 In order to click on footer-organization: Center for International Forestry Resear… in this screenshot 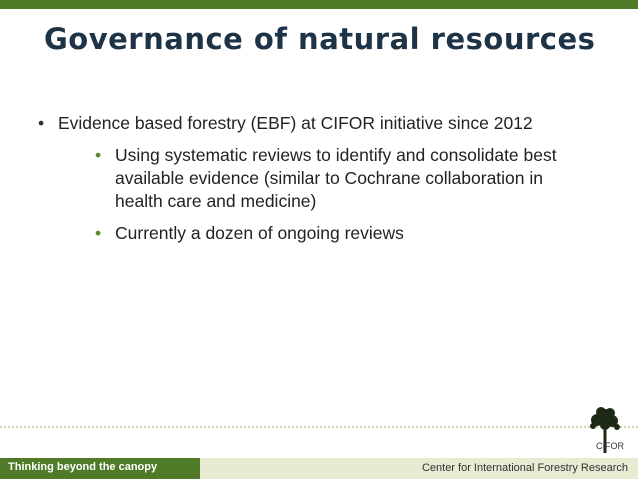, I will do `click(524, 468)`.